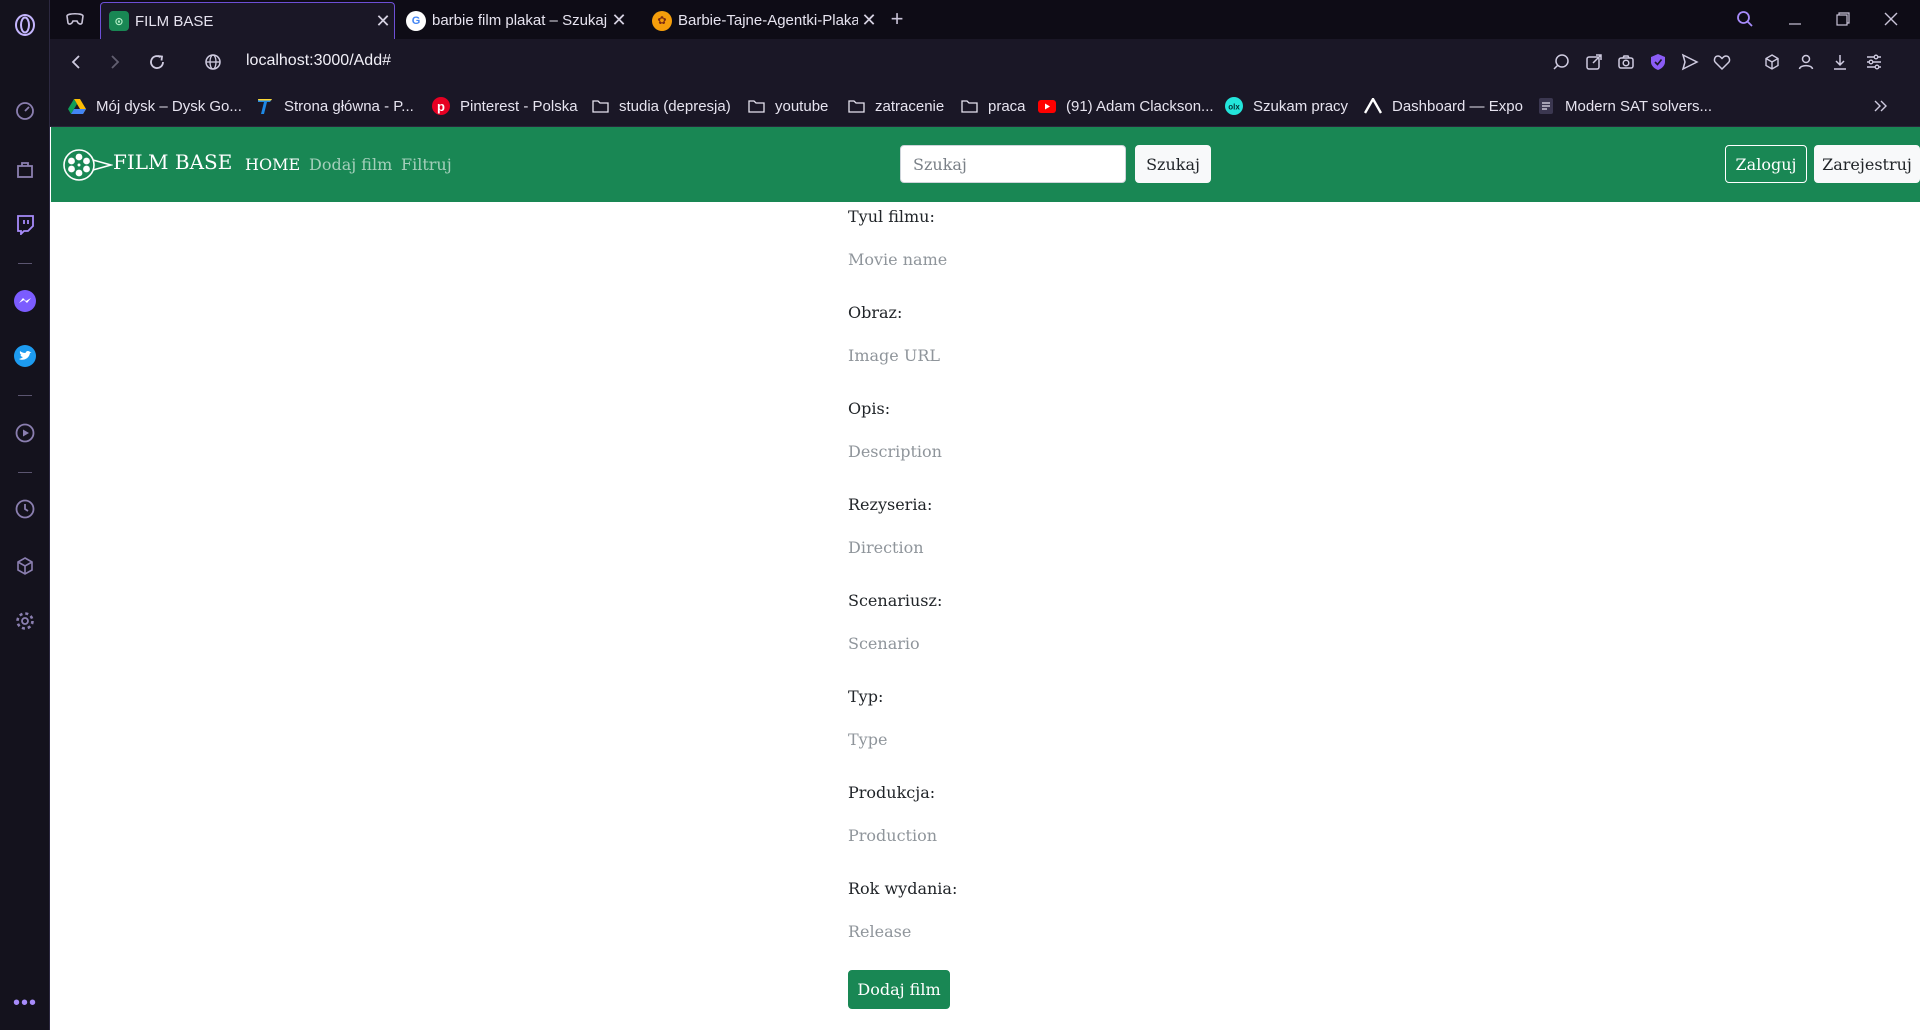 The image size is (1920, 1030). I want to click on bookmark-label: Pinterest - Polska, so click(519, 106).